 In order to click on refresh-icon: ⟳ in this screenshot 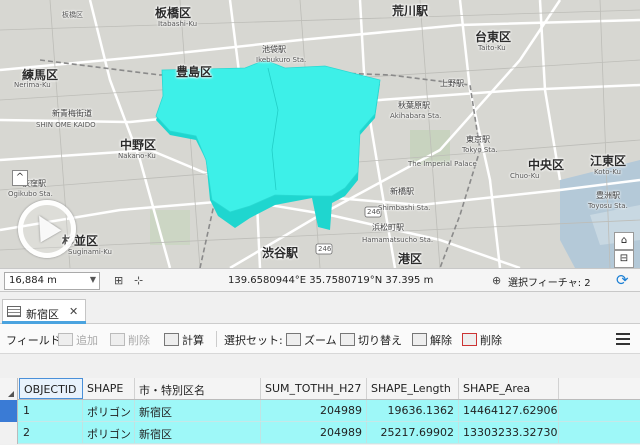, I will do `click(622, 280)`.